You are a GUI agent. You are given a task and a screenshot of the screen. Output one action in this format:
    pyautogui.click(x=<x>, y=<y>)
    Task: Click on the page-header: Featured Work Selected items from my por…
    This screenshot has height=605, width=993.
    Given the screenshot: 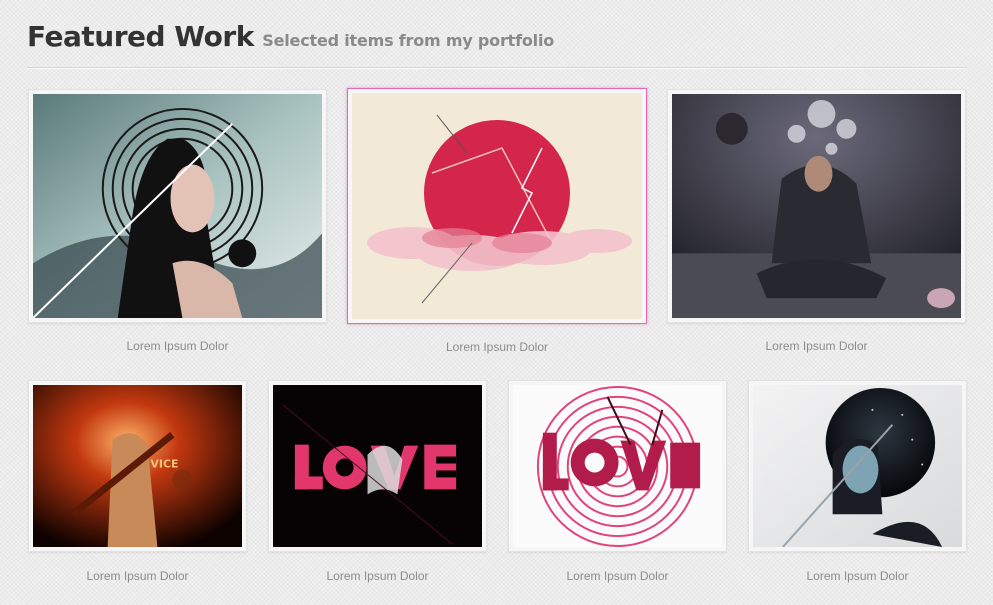 What is the action you would take?
    pyautogui.click(x=290, y=36)
    